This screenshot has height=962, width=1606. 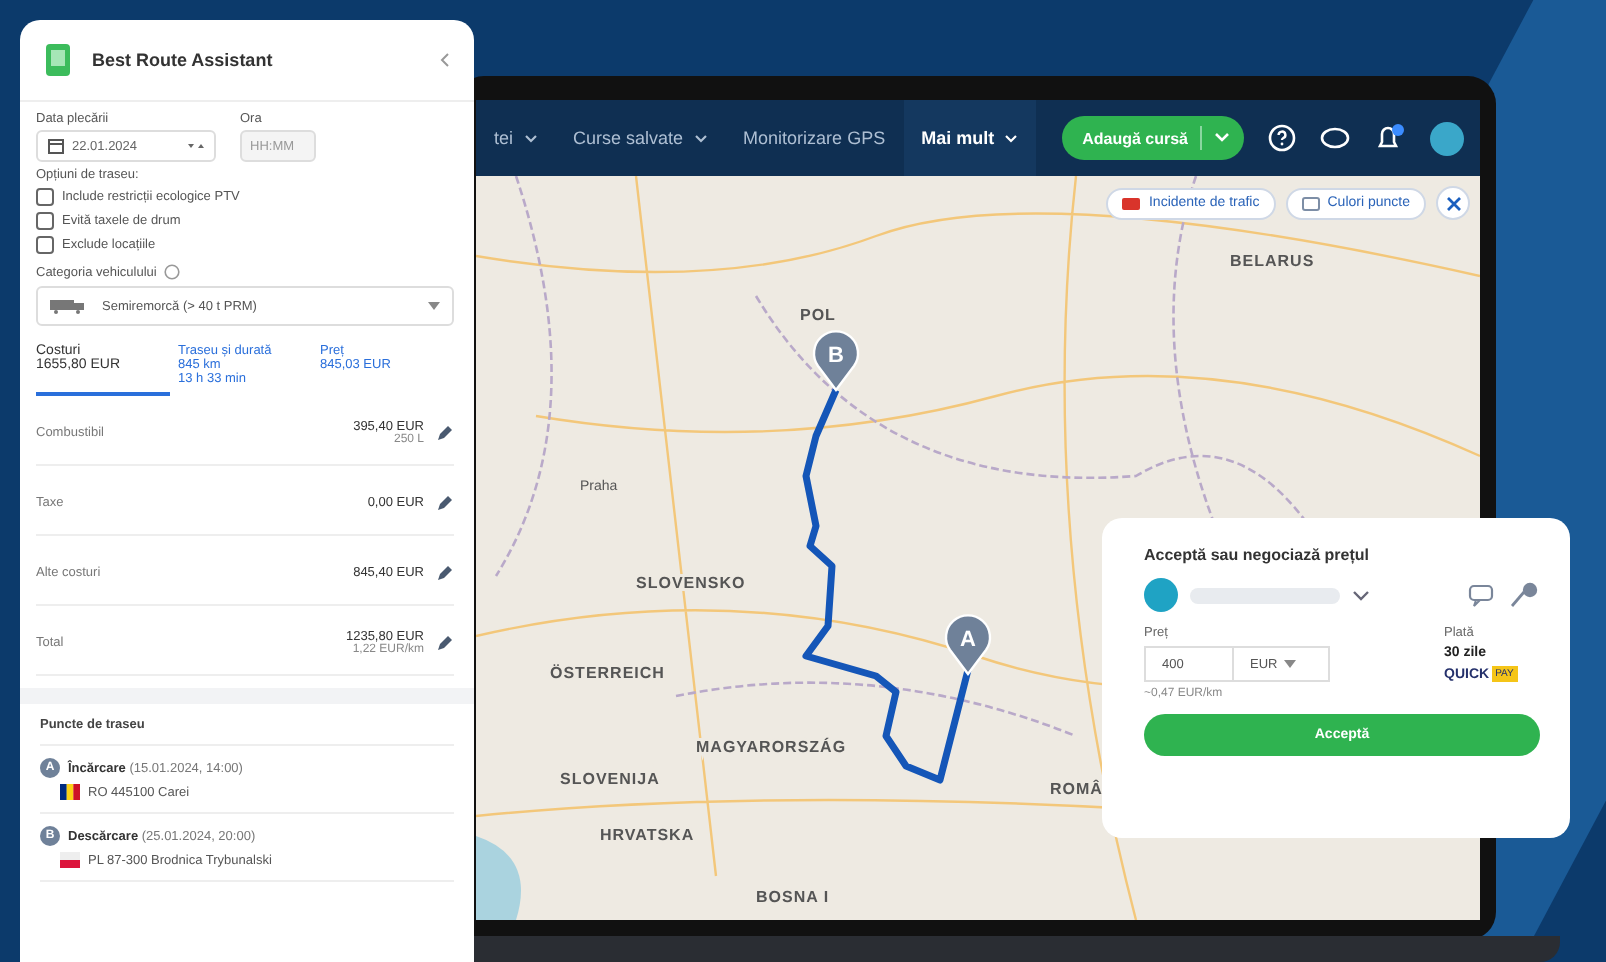 What do you see at coordinates (607, 673) in the screenshot?
I see `map-label: ÖSTERREICH` at bounding box center [607, 673].